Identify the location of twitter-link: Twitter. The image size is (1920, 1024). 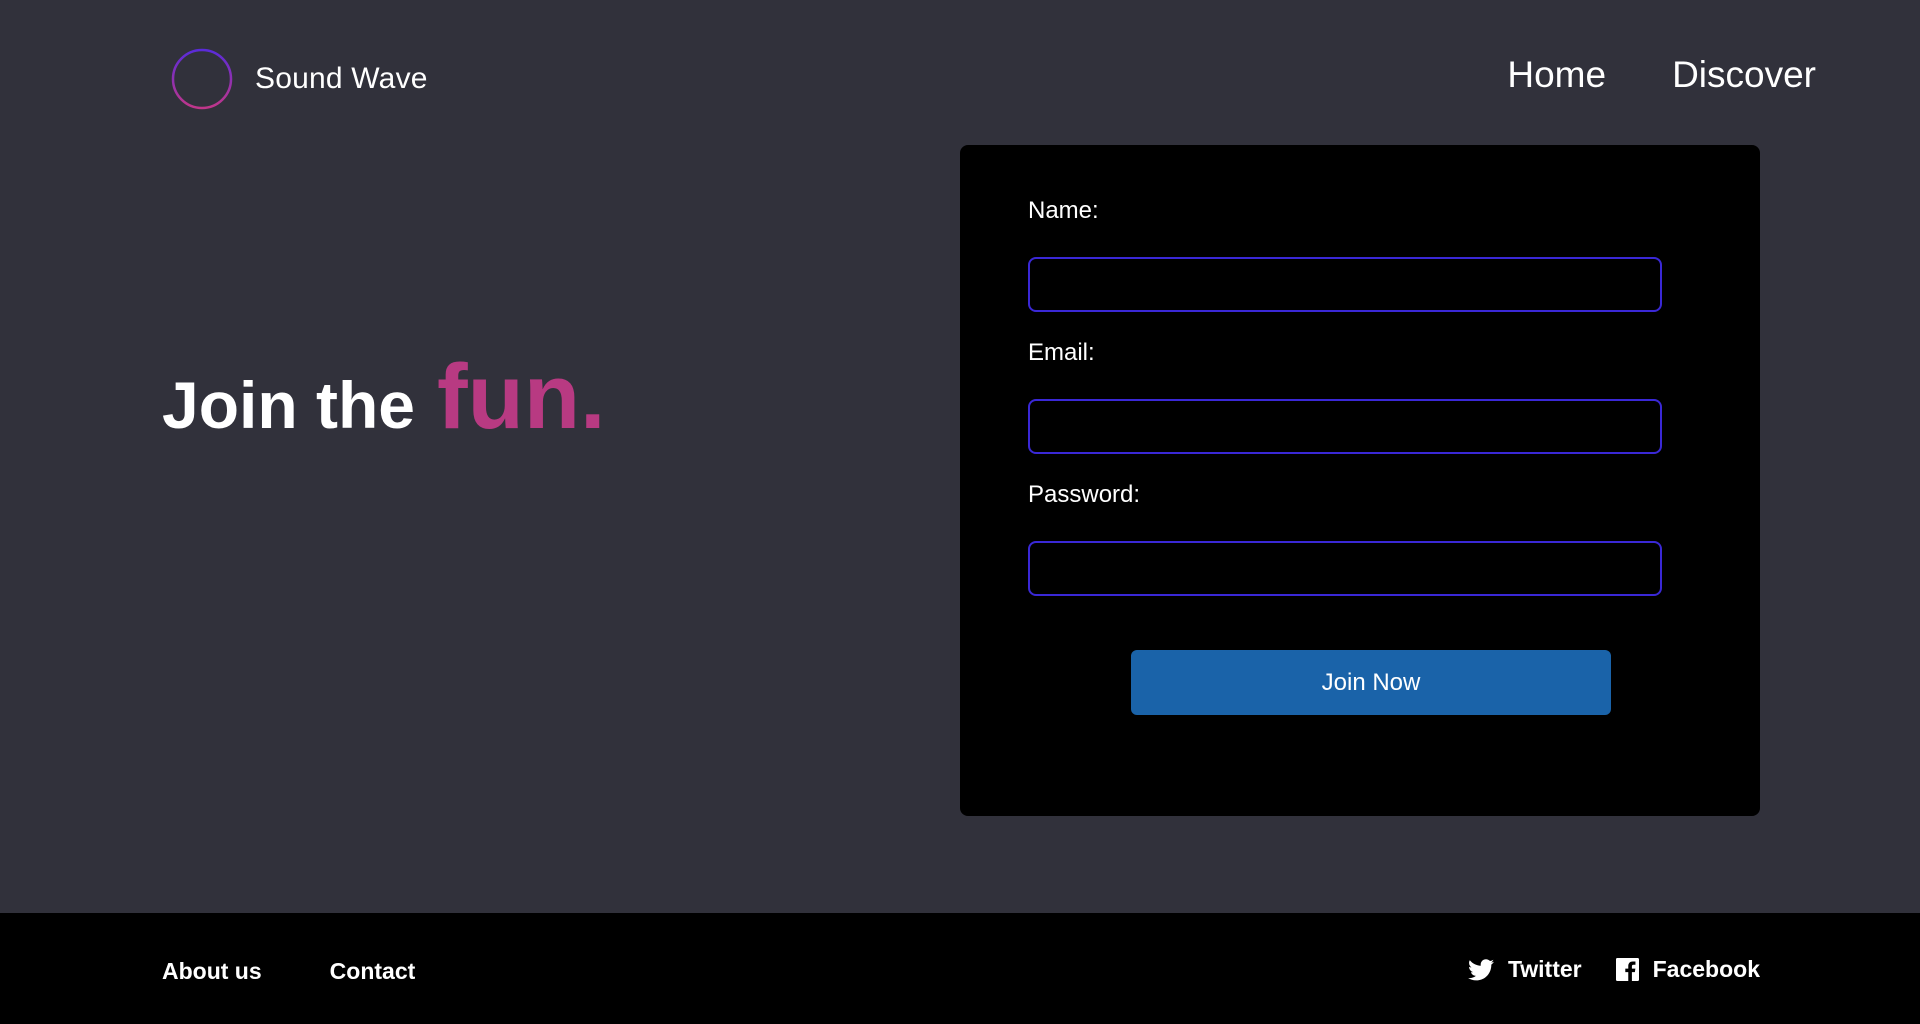
(1524, 969).